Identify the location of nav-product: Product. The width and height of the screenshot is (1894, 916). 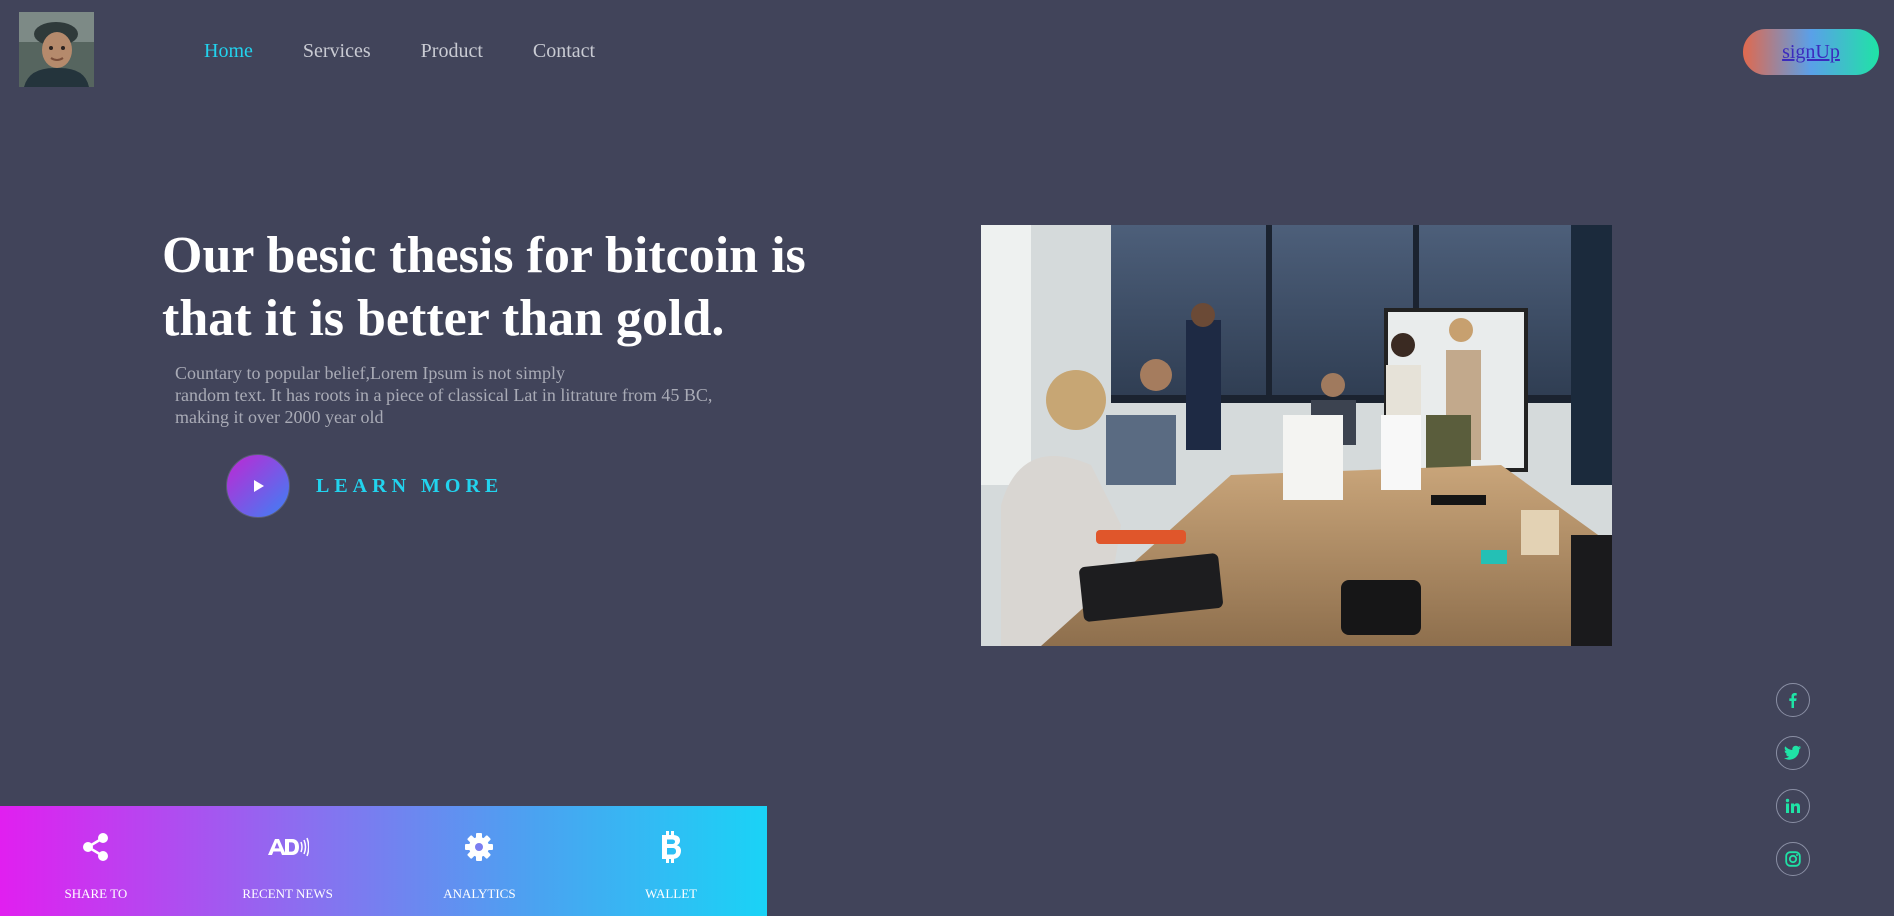
(452, 51).